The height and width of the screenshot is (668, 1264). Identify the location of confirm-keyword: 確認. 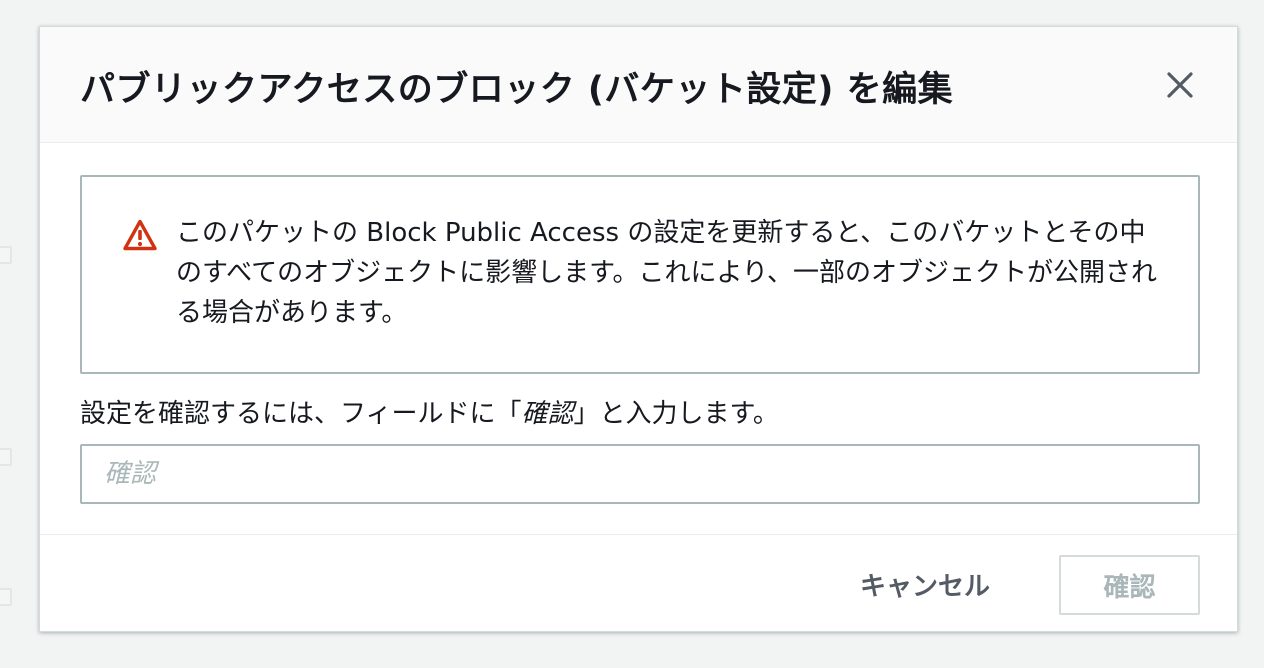
(547, 414).